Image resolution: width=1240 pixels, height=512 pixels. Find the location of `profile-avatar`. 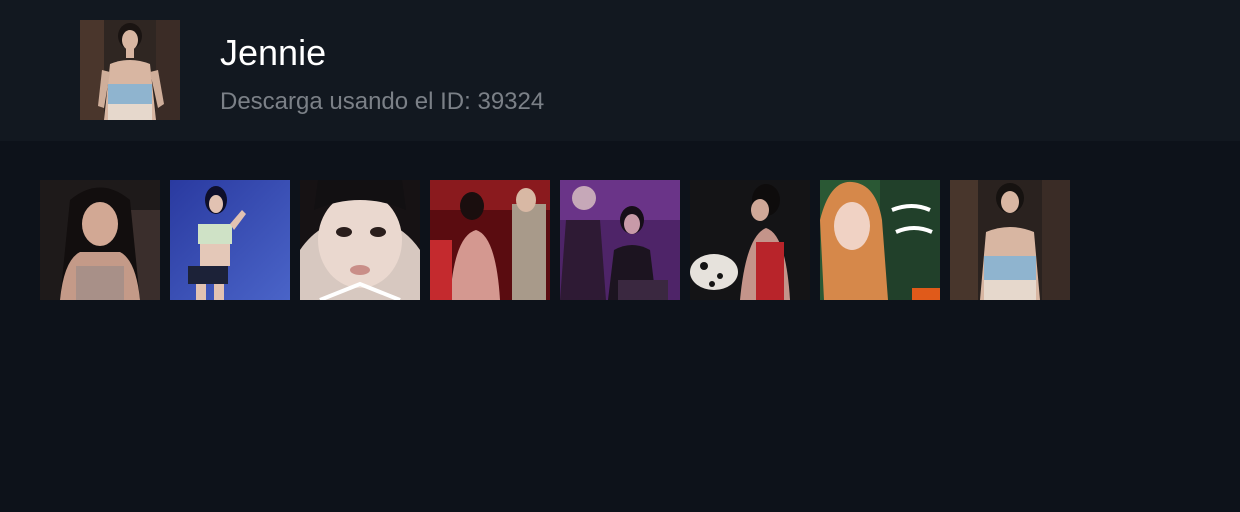

profile-avatar is located at coordinates (130, 70).